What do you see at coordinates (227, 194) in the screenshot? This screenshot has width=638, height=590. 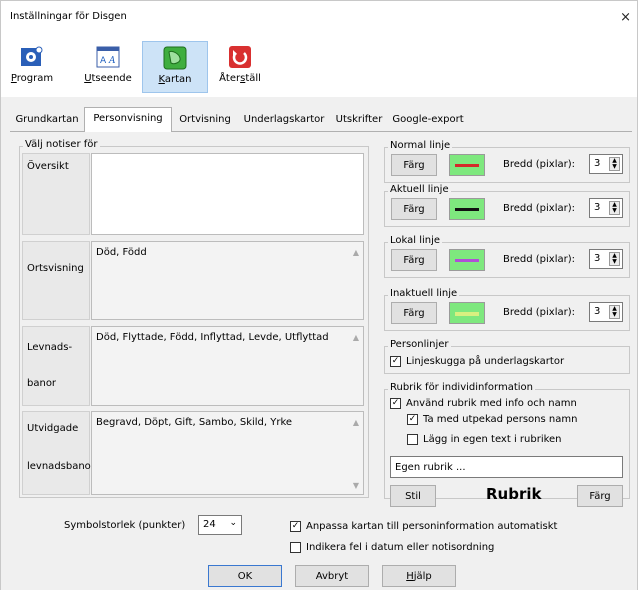 I see `oversikt-field` at bounding box center [227, 194].